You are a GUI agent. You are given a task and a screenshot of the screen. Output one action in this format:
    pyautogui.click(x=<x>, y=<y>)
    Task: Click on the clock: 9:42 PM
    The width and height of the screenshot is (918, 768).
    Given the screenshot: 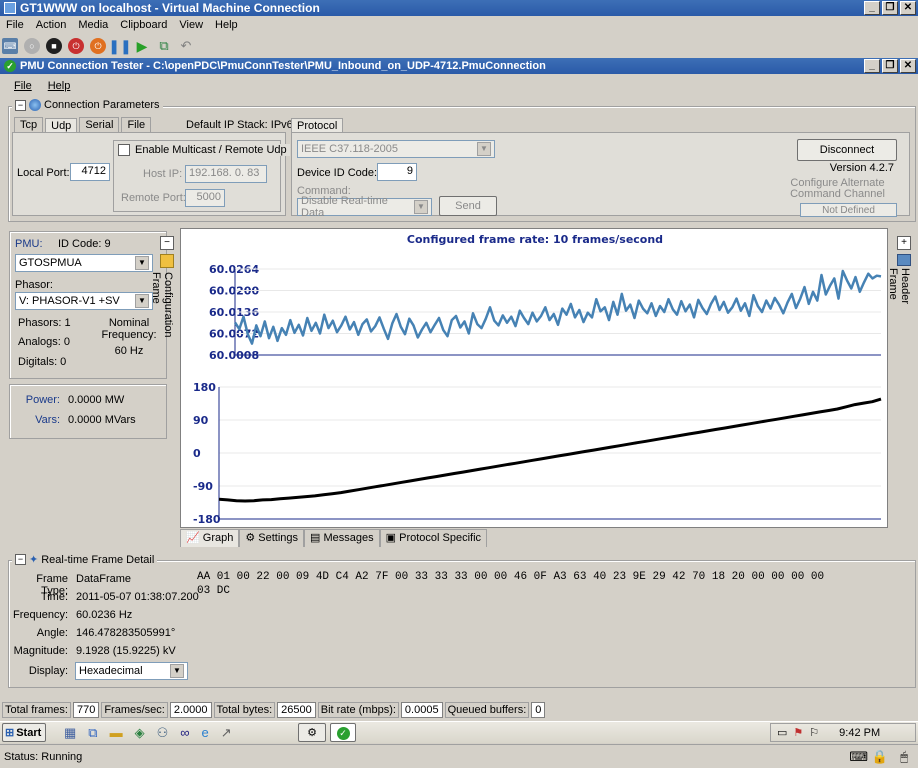 What is the action you would take?
    pyautogui.click(x=859, y=733)
    